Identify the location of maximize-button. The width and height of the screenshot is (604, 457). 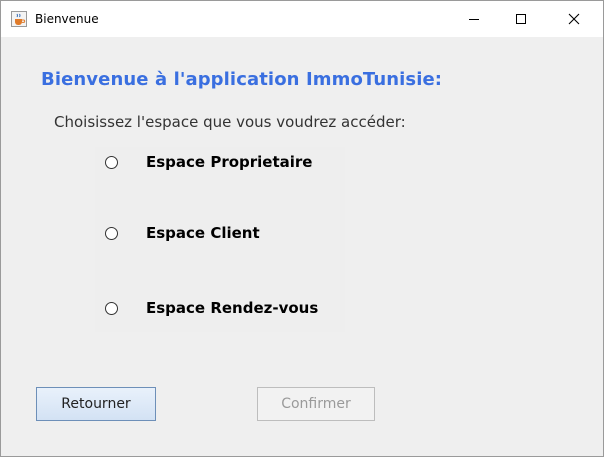
(521, 19).